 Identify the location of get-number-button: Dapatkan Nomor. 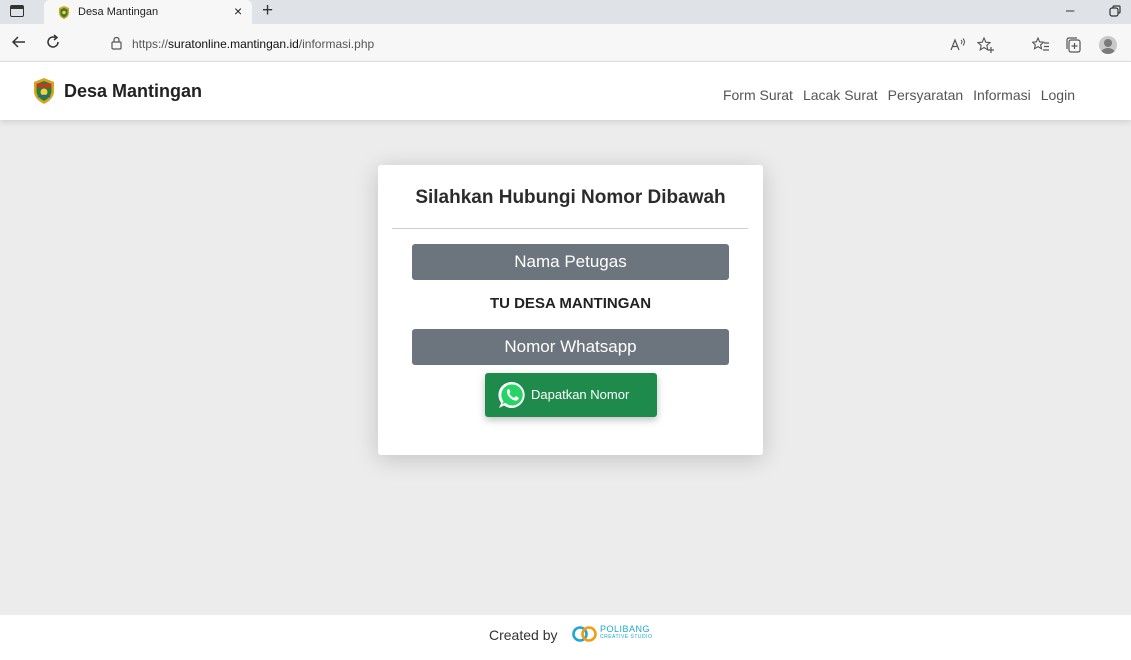
(571, 395).